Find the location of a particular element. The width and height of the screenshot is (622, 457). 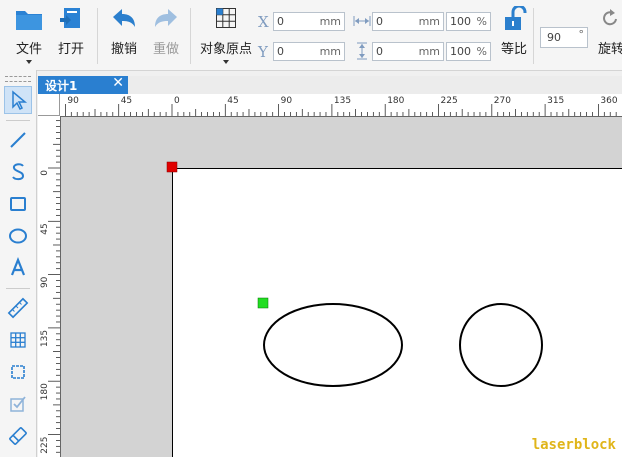

edit-check-icon is located at coordinates (18, 404).